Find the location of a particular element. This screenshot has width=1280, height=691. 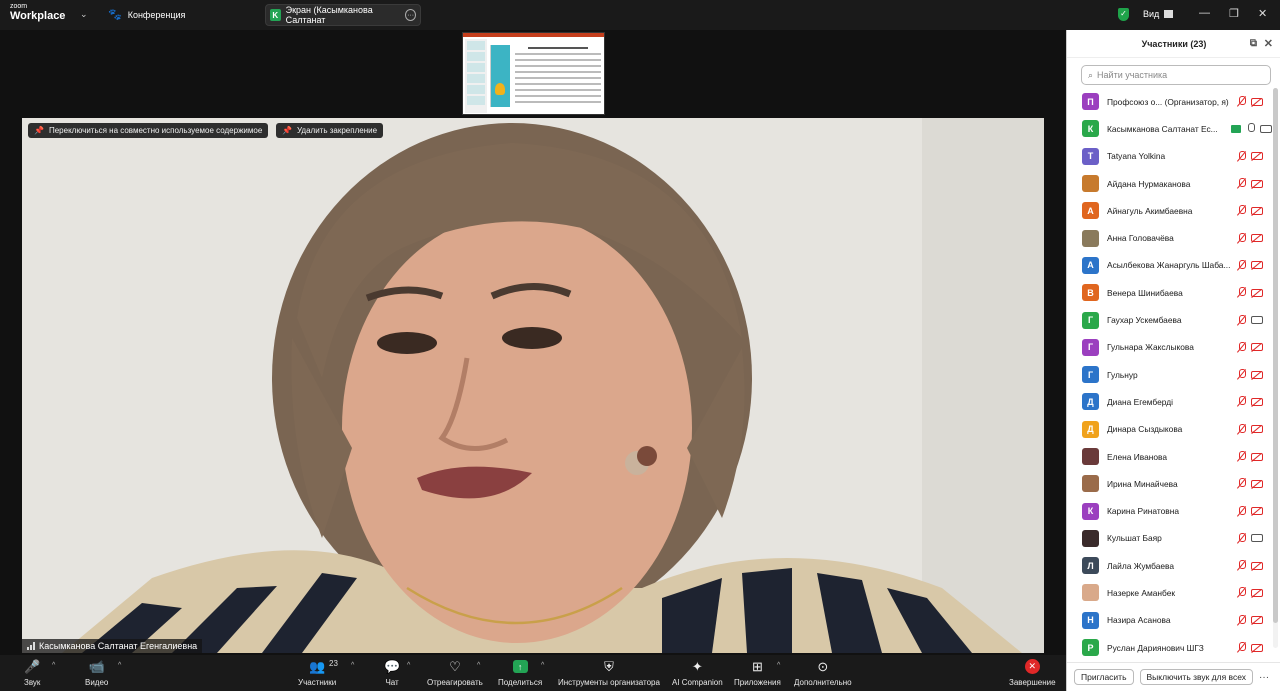

apps-caret-icon: ^ is located at coordinates (778, 665).